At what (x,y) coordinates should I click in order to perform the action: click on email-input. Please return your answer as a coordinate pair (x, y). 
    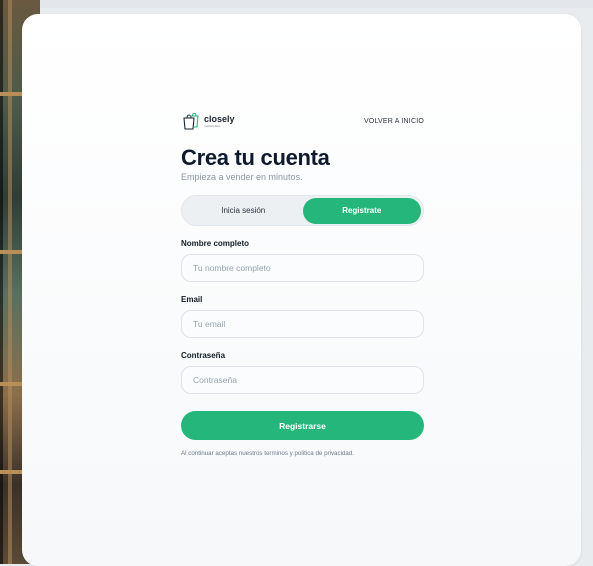
    Looking at the image, I should click on (302, 324).